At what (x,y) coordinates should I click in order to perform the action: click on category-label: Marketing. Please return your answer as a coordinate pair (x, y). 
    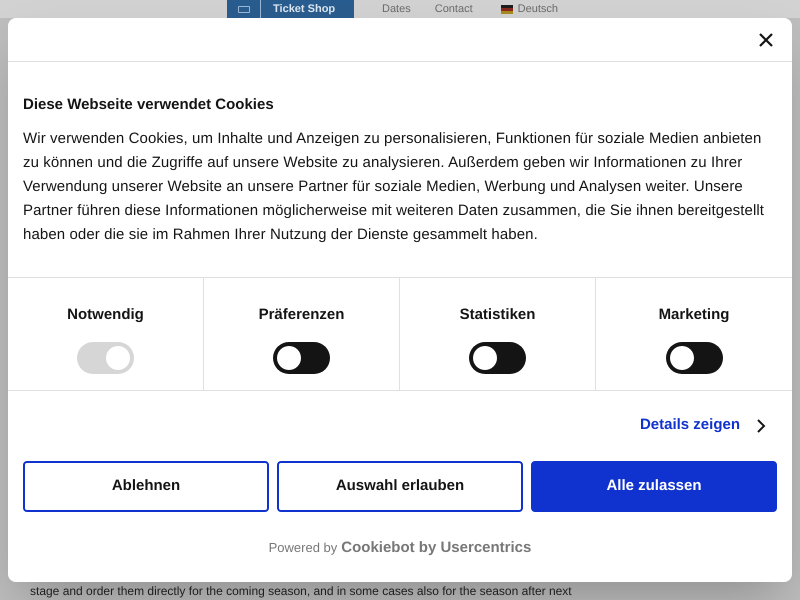
    Looking at the image, I should click on (694, 314).